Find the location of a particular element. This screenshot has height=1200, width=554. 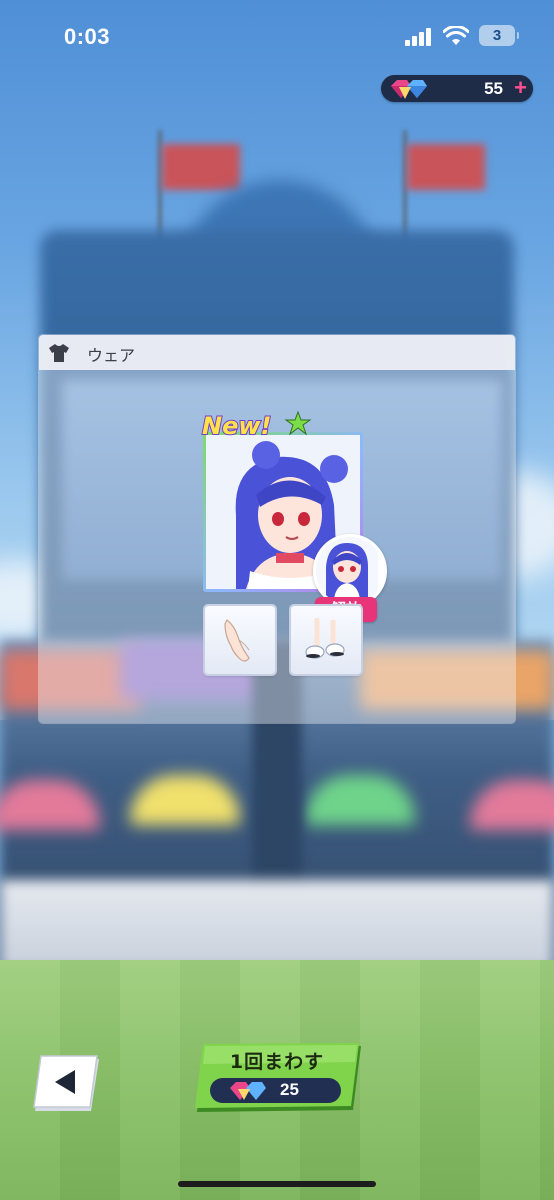

shoes-slot is located at coordinates (326, 640).